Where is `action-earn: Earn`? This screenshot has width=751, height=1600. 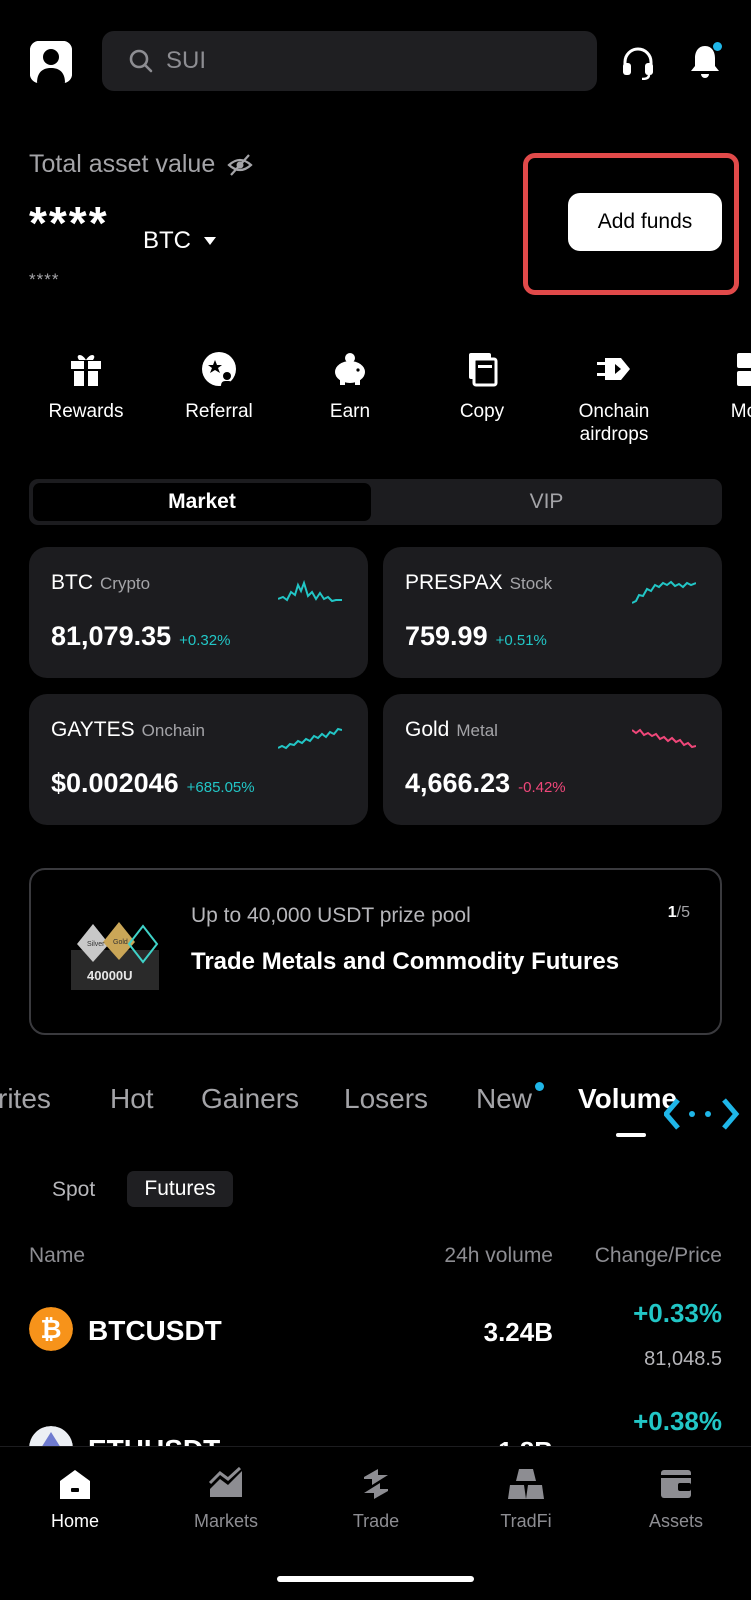 action-earn: Earn is located at coordinates (350, 386).